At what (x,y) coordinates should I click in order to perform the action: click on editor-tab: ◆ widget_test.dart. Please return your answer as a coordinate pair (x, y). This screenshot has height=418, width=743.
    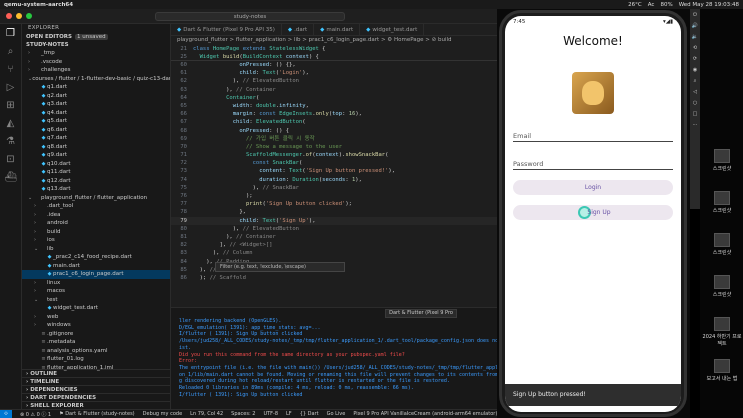
    Looking at the image, I should click on (392, 29).